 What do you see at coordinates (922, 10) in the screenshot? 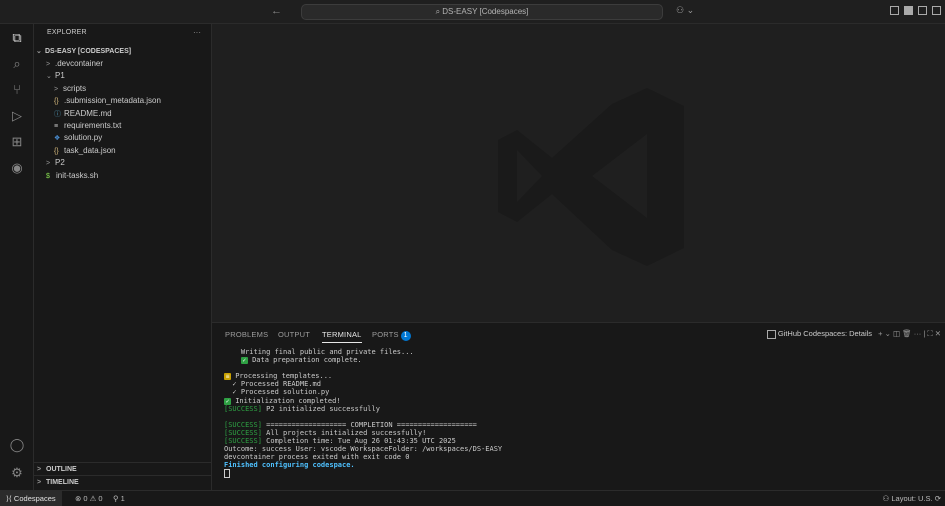
I see `toggle-panel-icon` at bounding box center [922, 10].